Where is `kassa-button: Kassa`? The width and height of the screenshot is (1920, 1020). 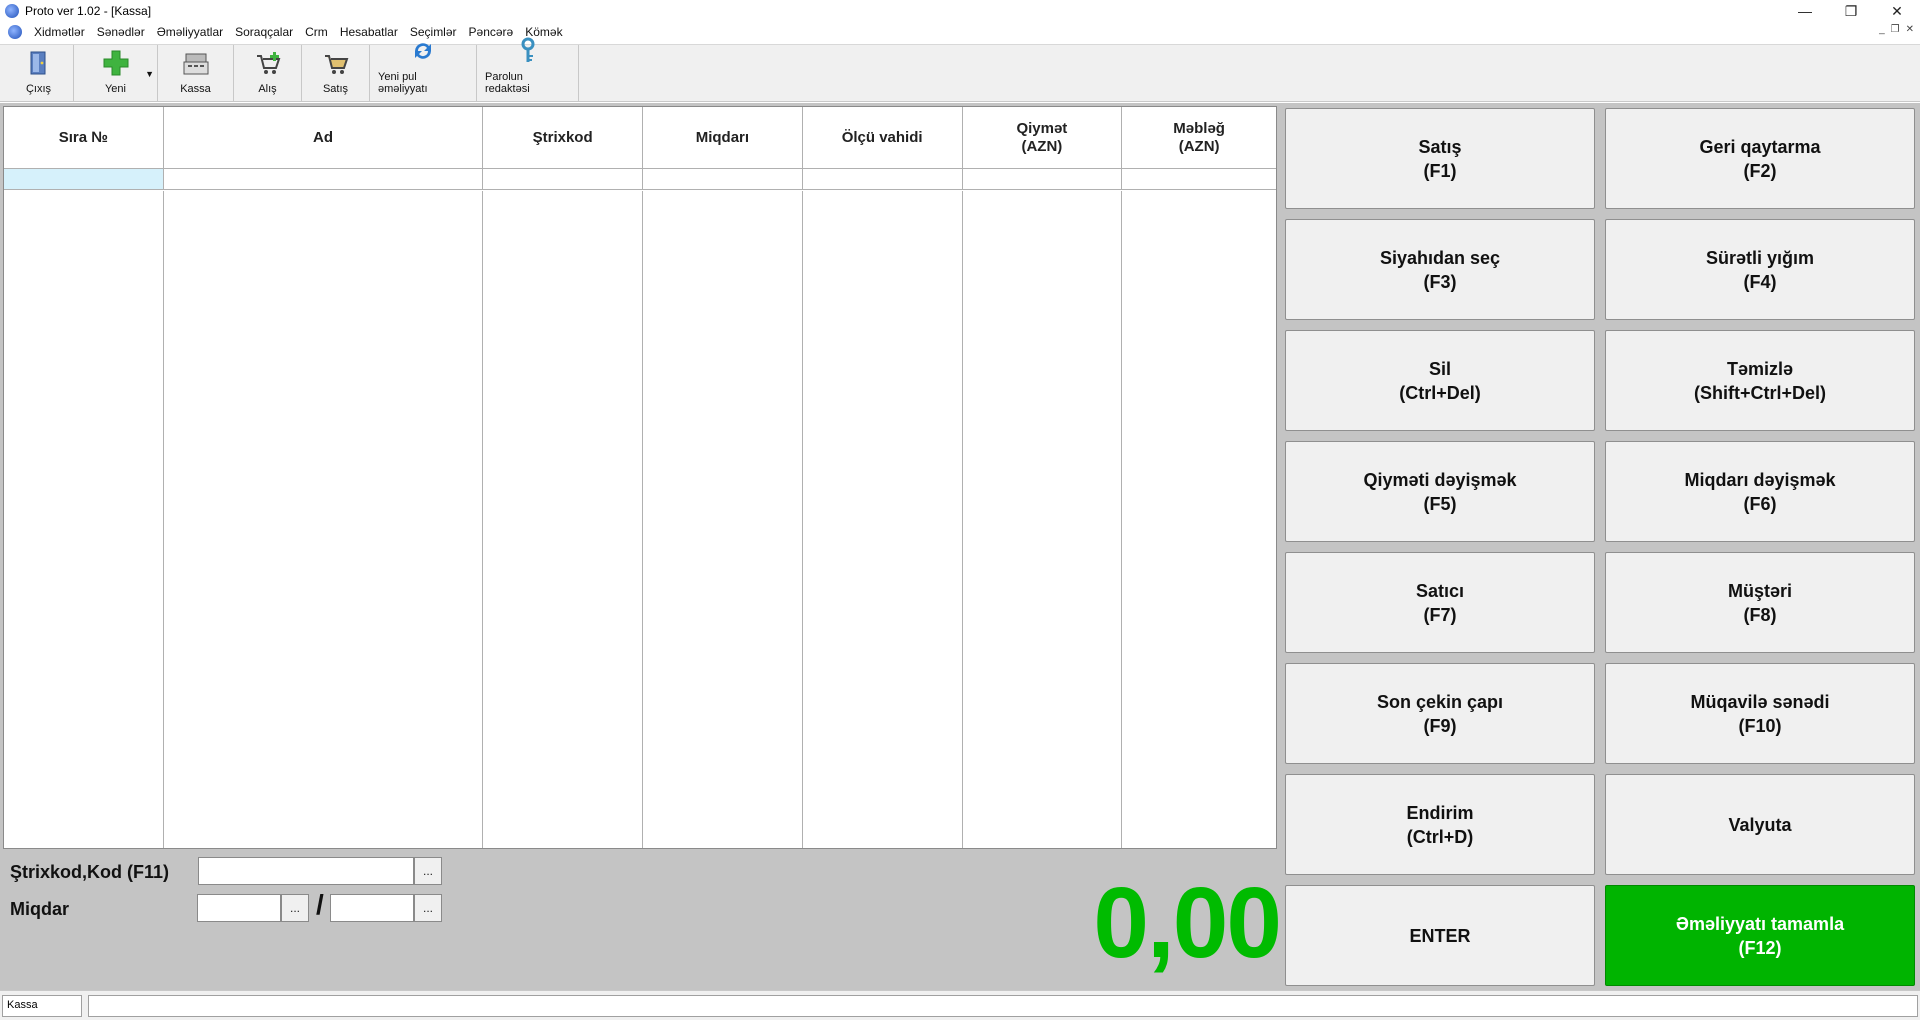
kassa-button: Kassa is located at coordinates (196, 73).